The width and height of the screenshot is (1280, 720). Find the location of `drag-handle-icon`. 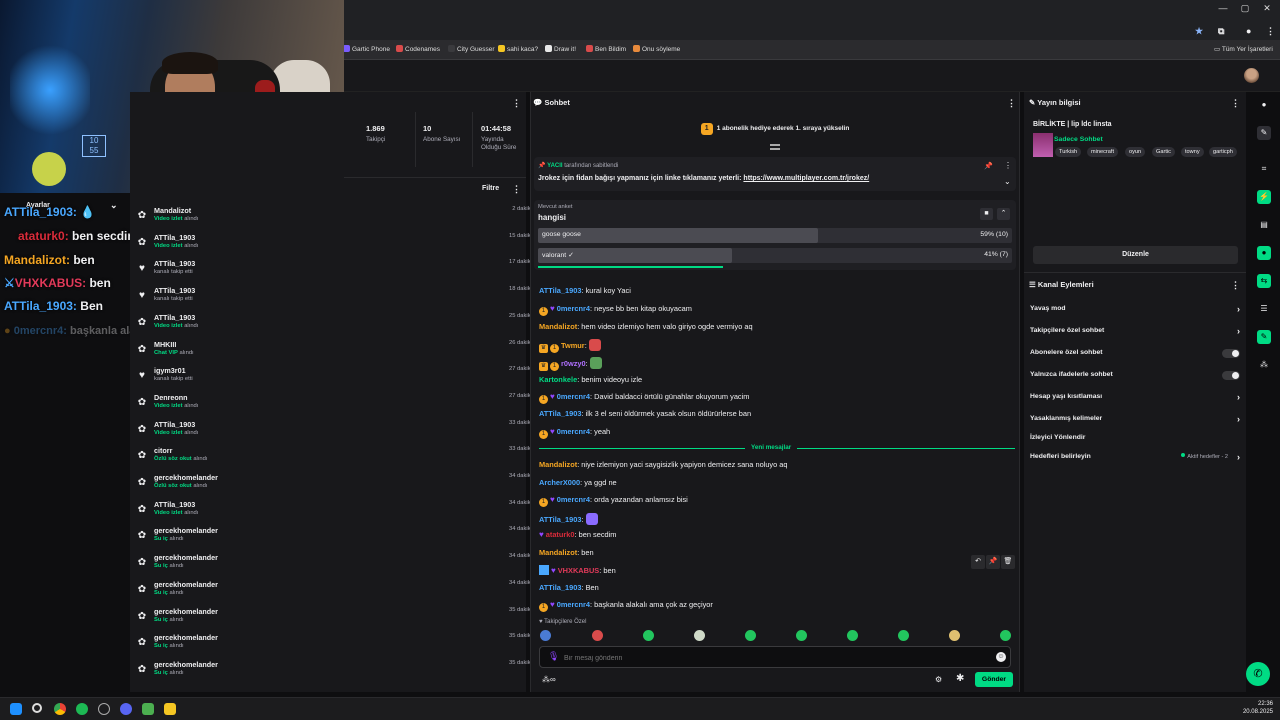

drag-handle-icon is located at coordinates (775, 147).